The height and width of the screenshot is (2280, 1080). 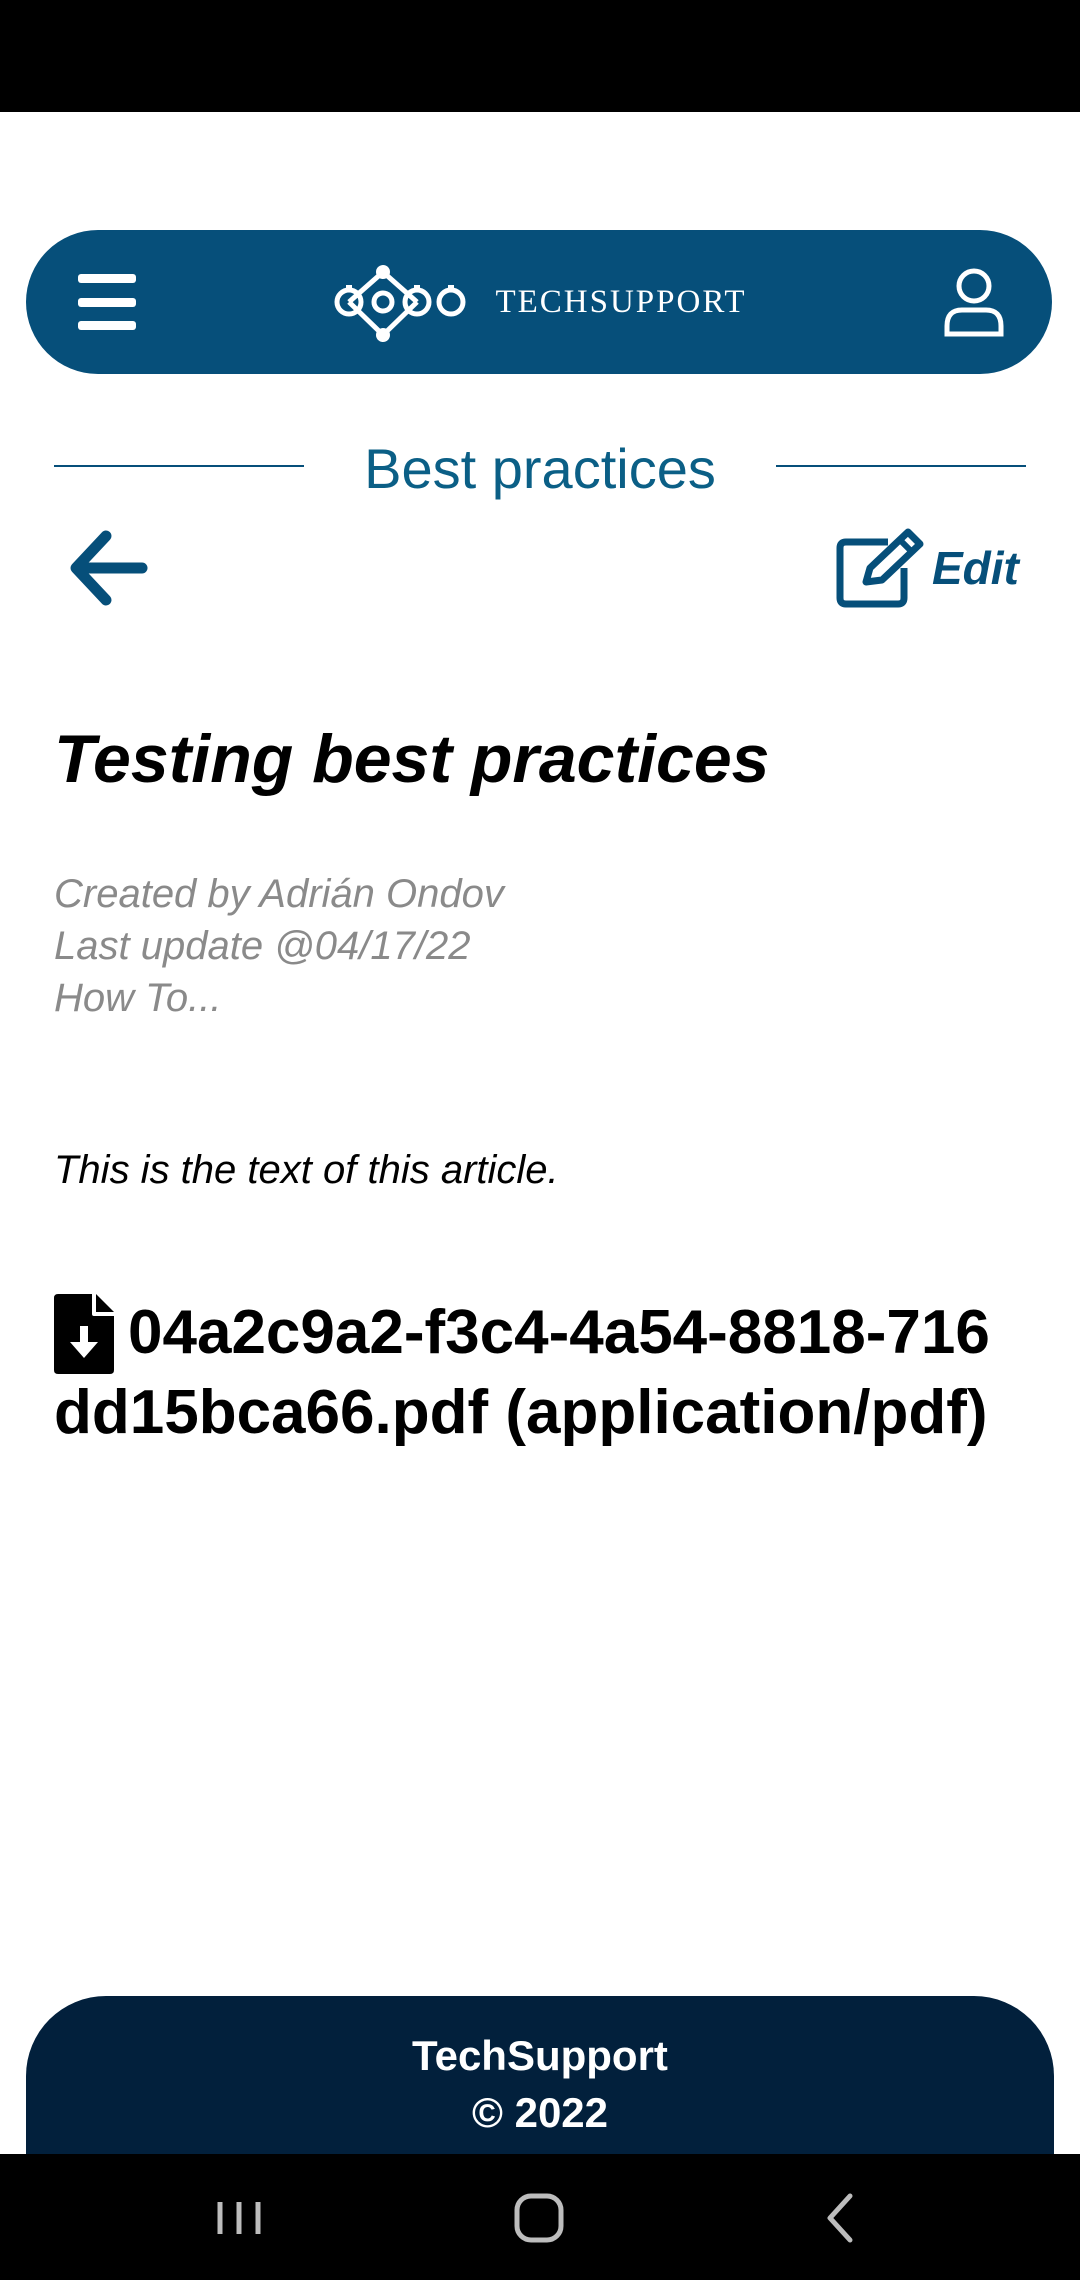 I want to click on footer-copyright: © 2022, so click(x=540, y=2112).